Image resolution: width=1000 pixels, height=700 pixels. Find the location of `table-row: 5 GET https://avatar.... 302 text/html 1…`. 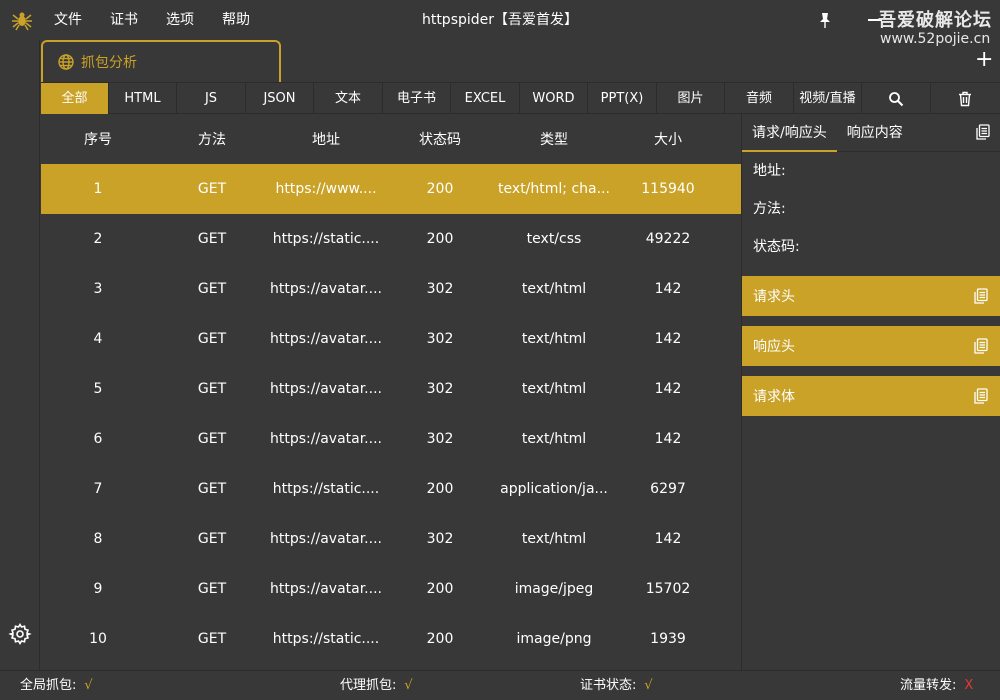

table-row: 5 GET https://avatar.... 302 text/html 1… is located at coordinates (391, 389).